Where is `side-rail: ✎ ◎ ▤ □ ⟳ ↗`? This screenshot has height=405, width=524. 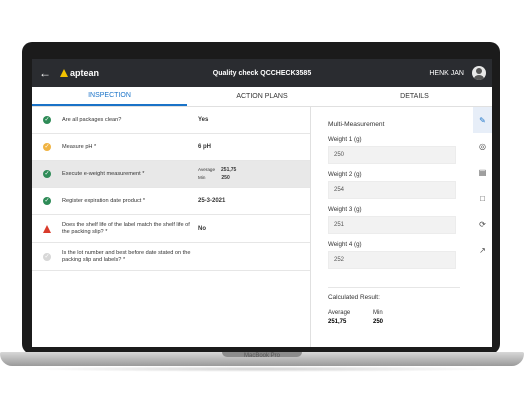
side-rail: ✎ ◎ ▤ □ ⟳ ↗ is located at coordinates (482, 227).